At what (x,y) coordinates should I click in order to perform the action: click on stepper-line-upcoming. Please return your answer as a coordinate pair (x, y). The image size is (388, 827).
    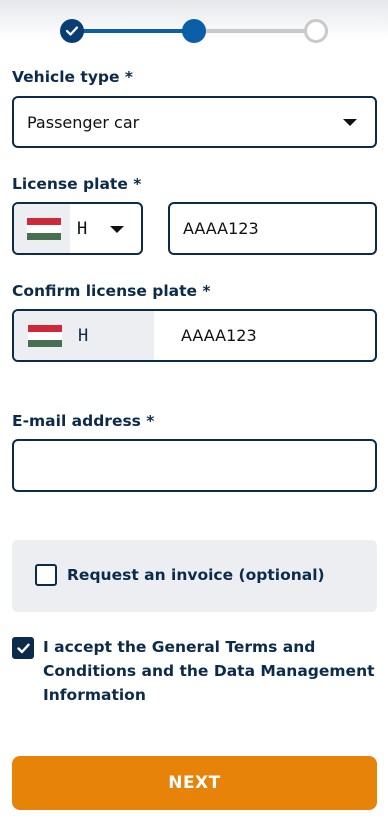
    Looking at the image, I should click on (255, 31).